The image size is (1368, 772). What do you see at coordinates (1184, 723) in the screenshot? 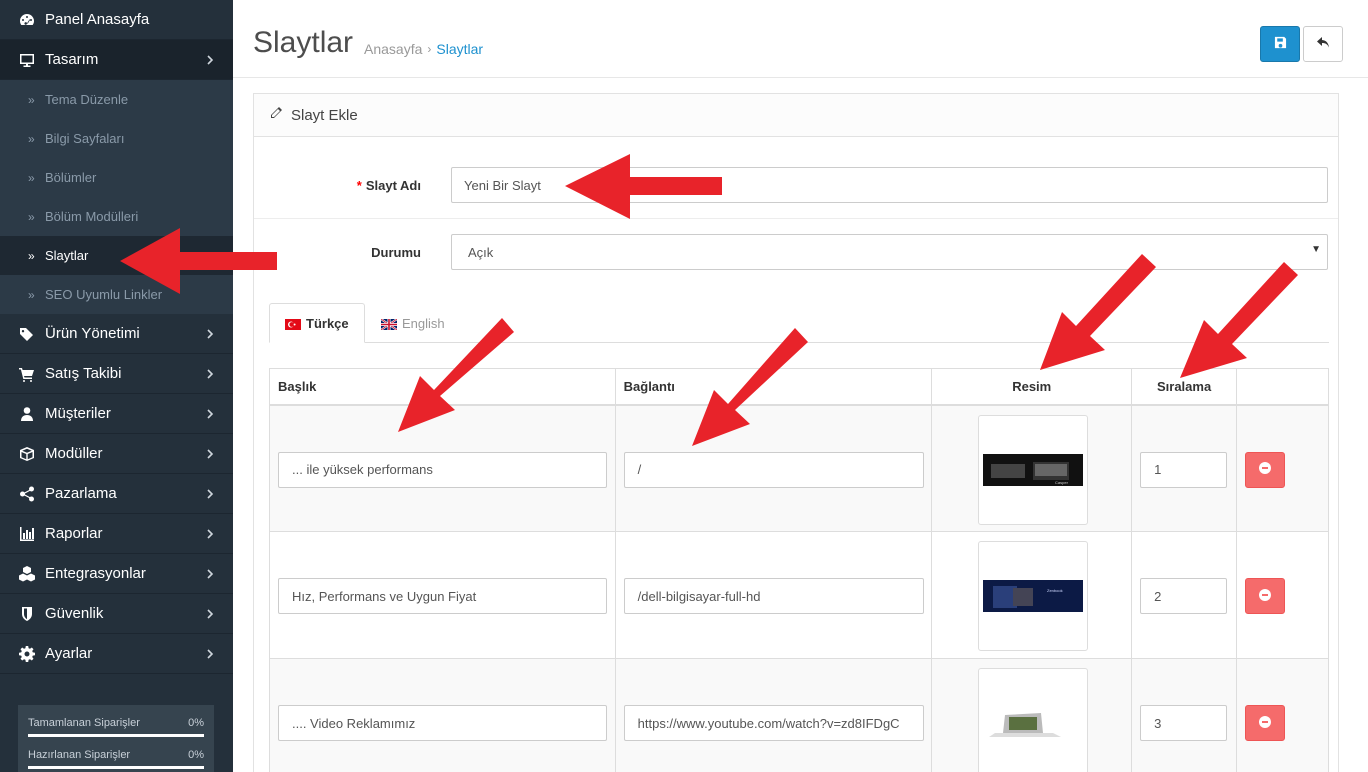
I see `slide-order-input: 3` at bounding box center [1184, 723].